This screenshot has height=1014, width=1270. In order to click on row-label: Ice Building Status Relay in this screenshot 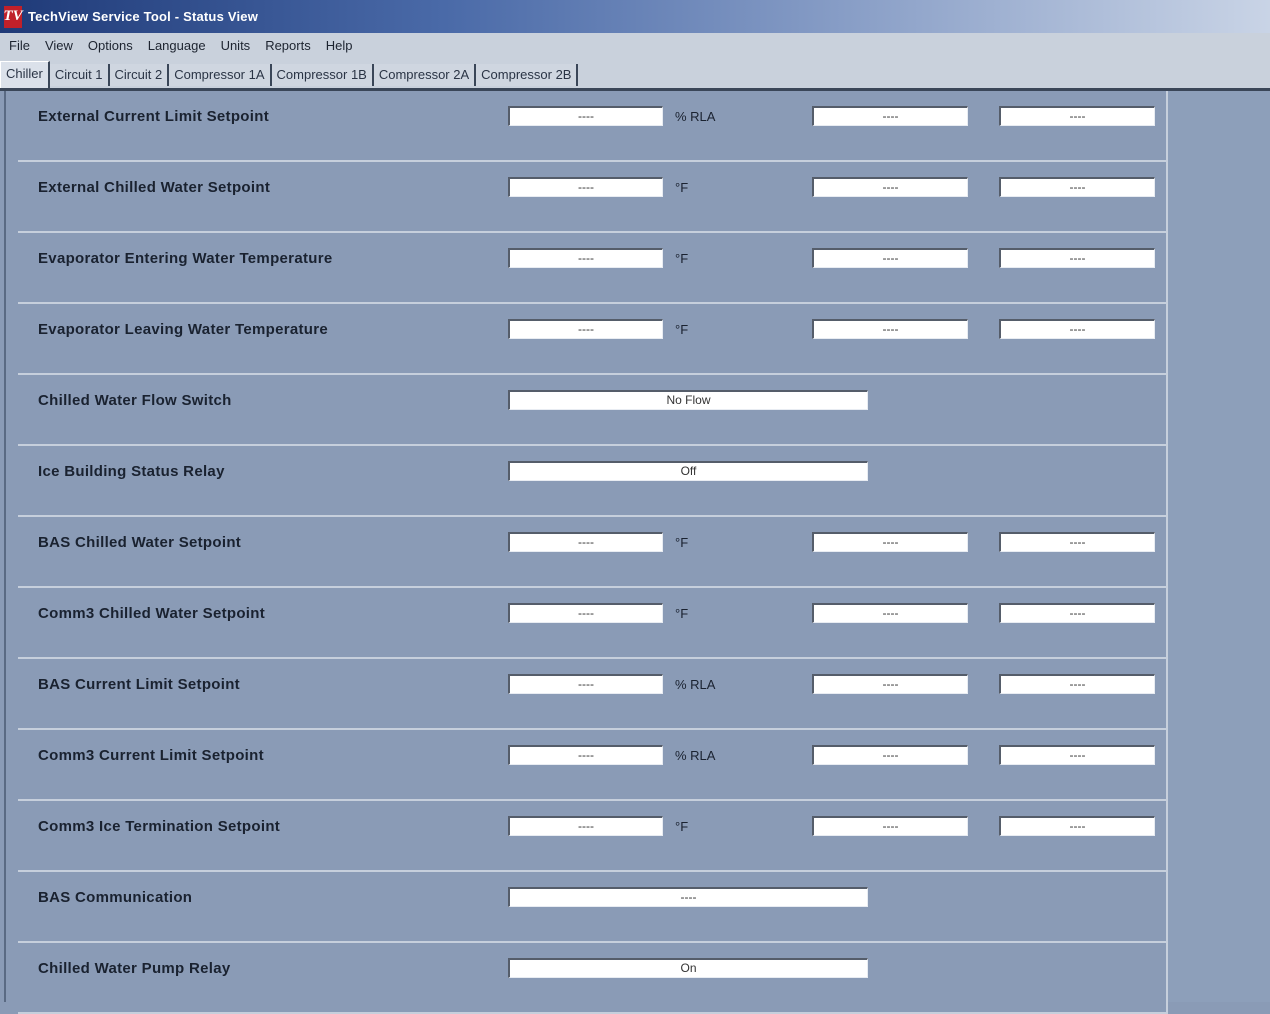, I will do `click(131, 471)`.